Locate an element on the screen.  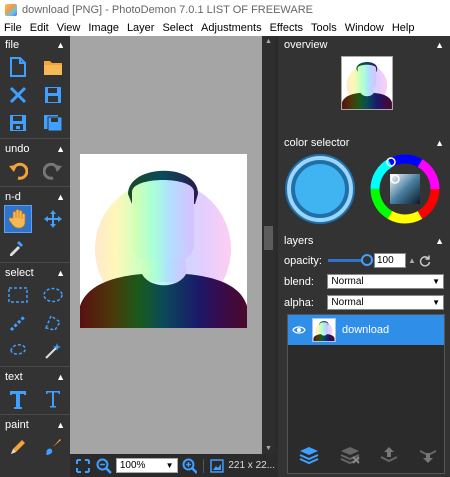
canvas-vertical-scrollbar: ▲ ▼ is located at coordinates (268, 245).